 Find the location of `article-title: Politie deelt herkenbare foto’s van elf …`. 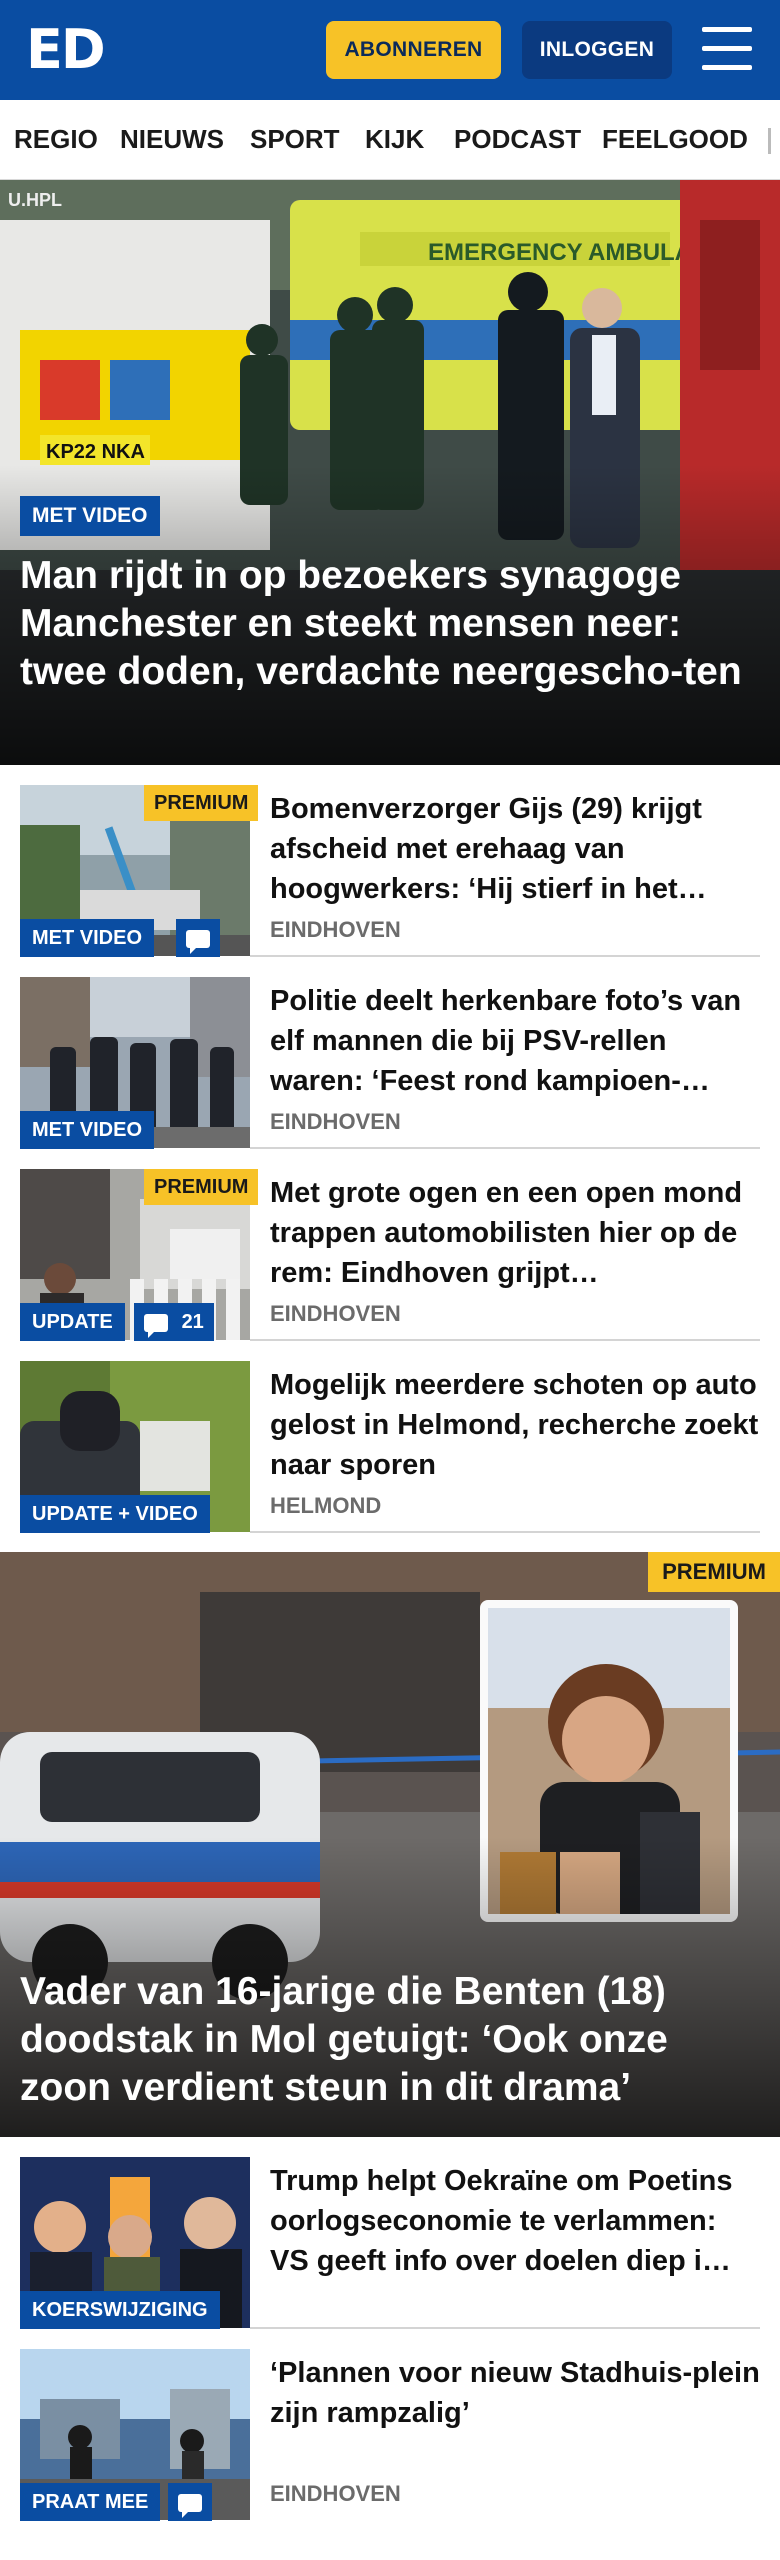

article-title: Politie deelt herkenbare foto’s van elf … is located at coordinates (515, 1041).